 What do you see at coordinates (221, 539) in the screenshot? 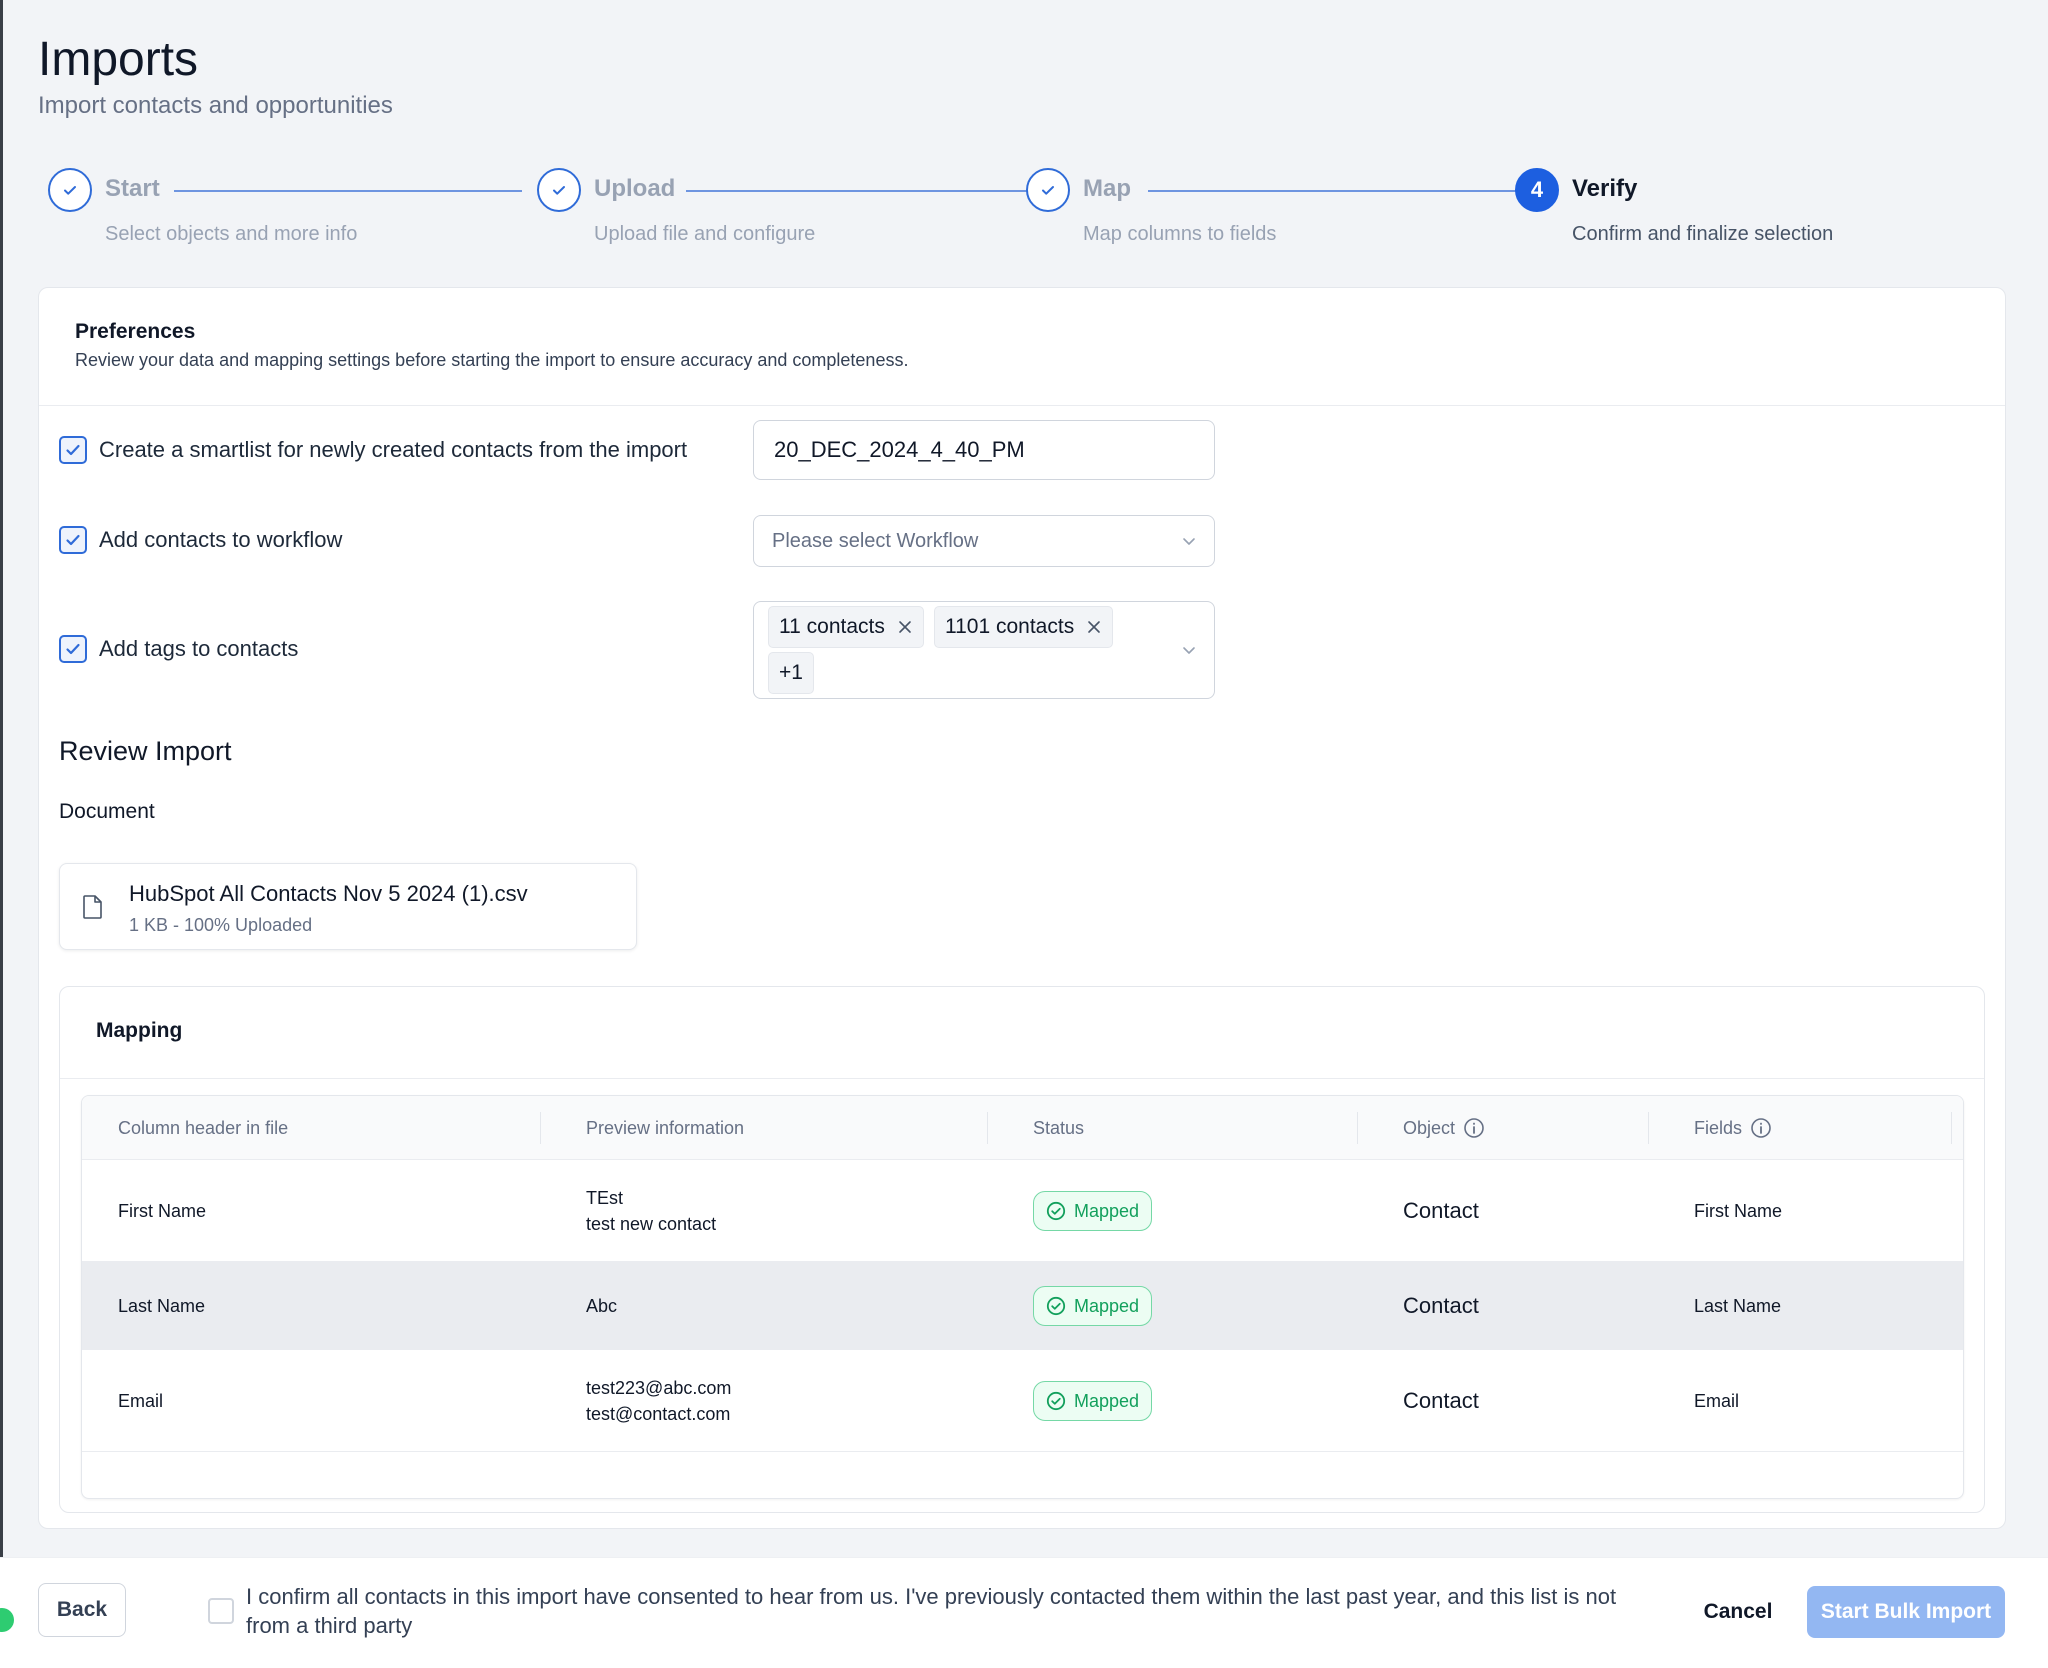
I see `workflow-label: Add contacts to workflow` at bounding box center [221, 539].